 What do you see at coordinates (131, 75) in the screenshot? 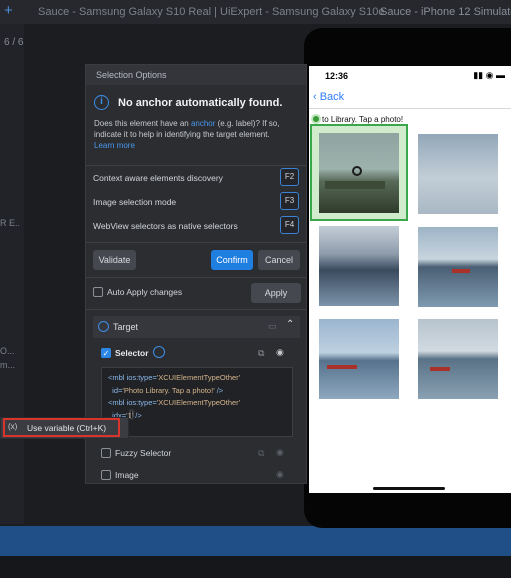
I see `dialog-title: Selection Options` at bounding box center [131, 75].